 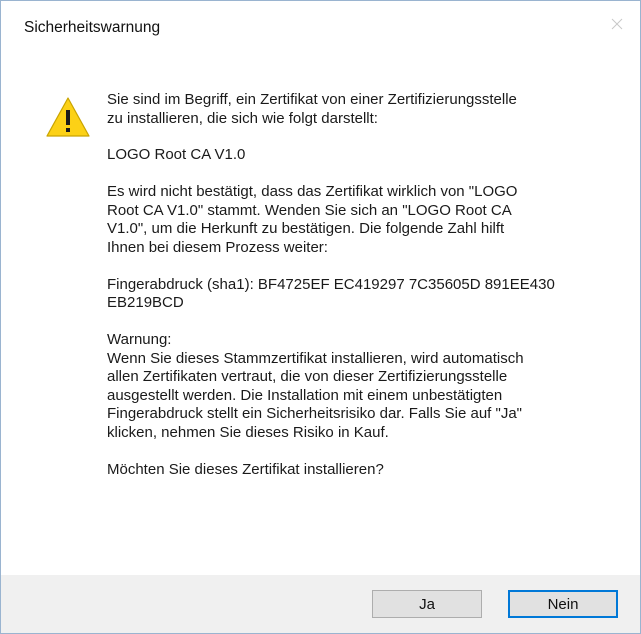 I want to click on button-bar: Ja Nein, so click(x=320, y=604).